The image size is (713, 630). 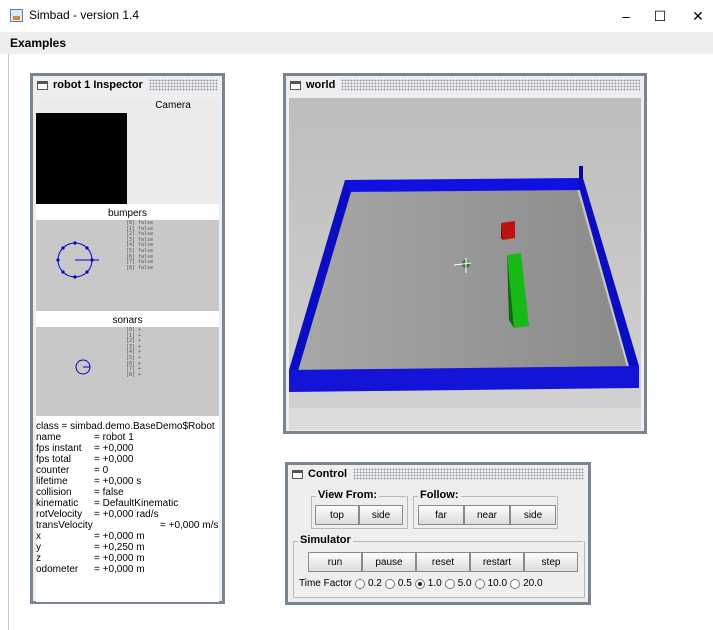 What do you see at coordinates (325, 583) in the screenshot?
I see `time-factor-label: Time Factor` at bounding box center [325, 583].